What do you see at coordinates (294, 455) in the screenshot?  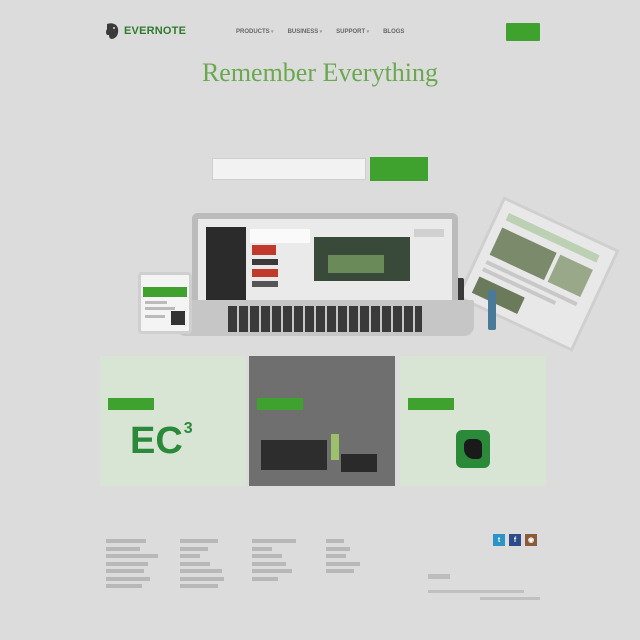 I see `desk-product-image` at bounding box center [294, 455].